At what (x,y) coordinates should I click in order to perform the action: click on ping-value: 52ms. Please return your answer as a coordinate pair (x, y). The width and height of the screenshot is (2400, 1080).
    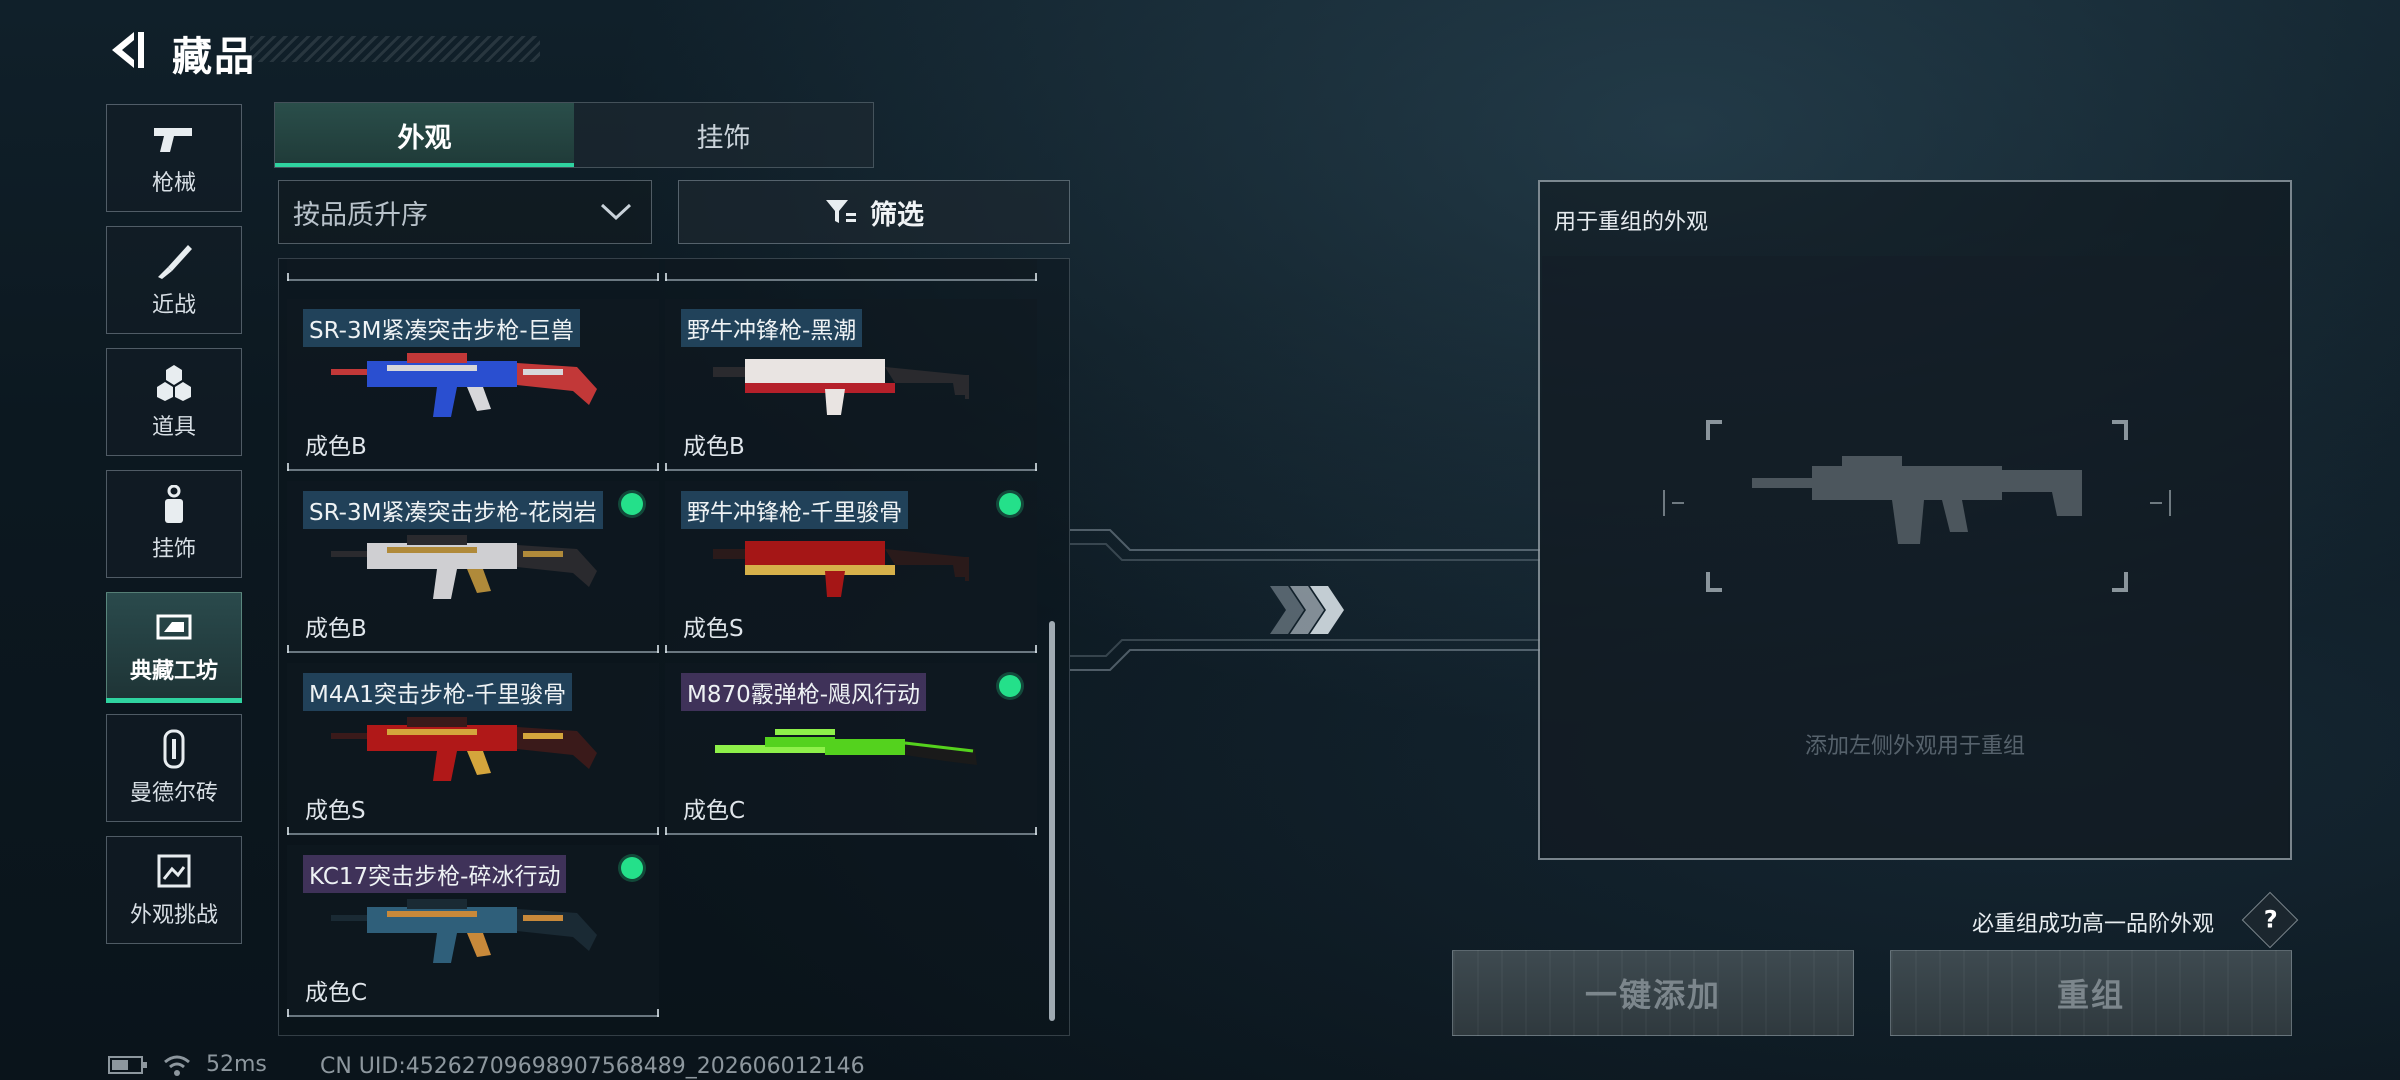
    Looking at the image, I should click on (236, 1064).